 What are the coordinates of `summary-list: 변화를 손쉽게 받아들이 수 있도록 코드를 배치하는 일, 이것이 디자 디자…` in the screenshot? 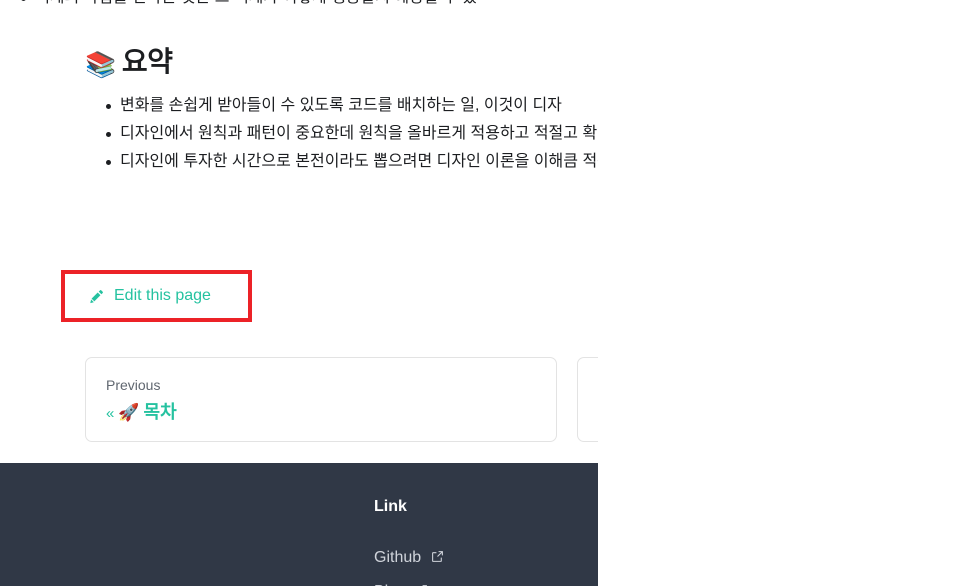 It's located at (341, 134).